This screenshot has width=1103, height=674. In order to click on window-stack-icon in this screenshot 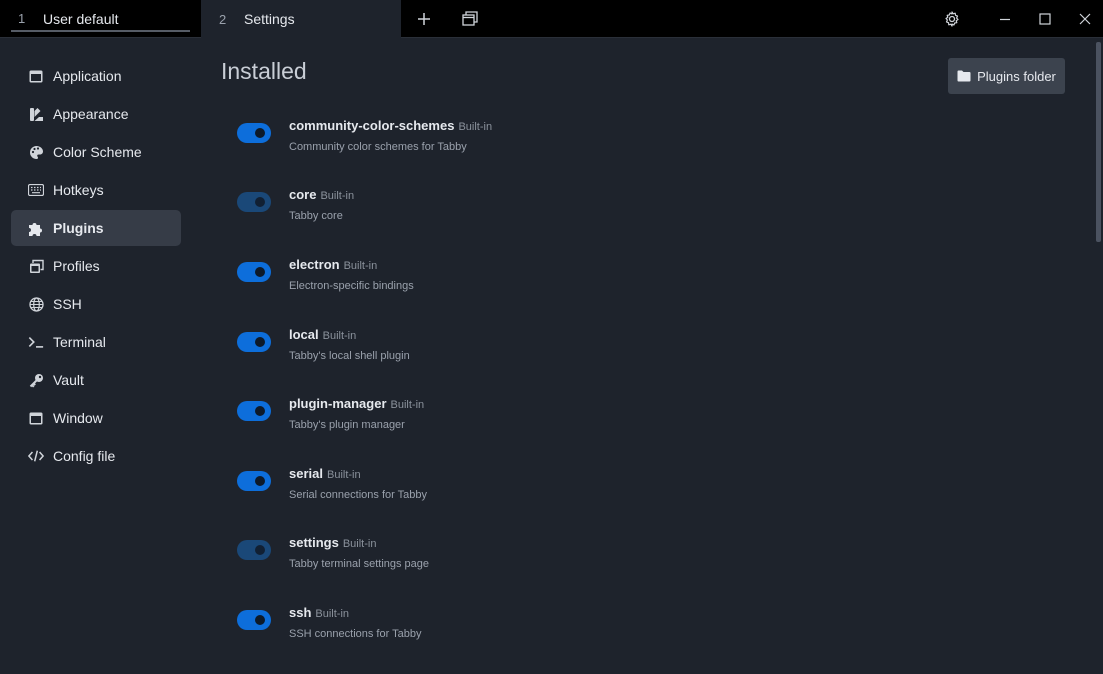, I will do `click(470, 18)`.